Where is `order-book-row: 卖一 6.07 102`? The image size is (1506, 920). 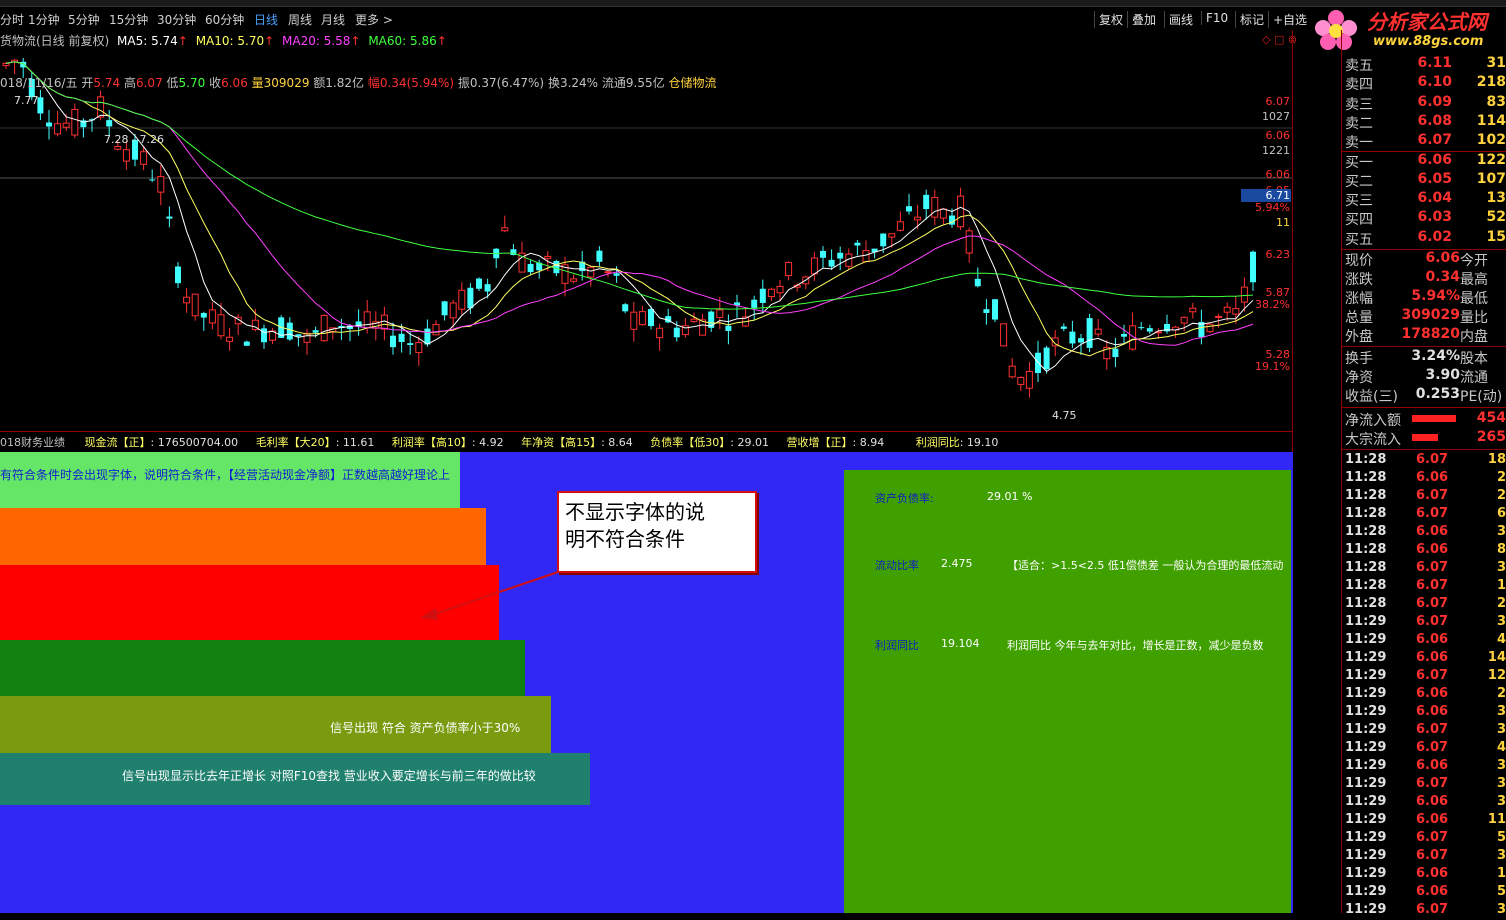 order-book-row: 卖一 6.07 102 is located at coordinates (1424, 141).